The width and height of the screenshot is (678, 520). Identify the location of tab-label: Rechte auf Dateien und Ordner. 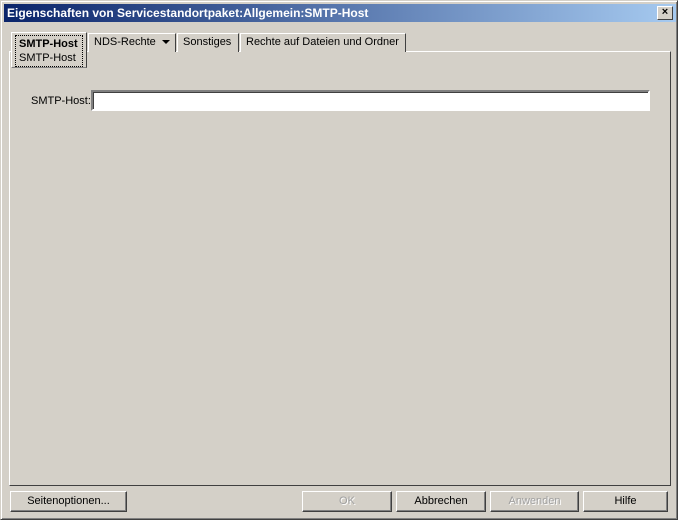
(322, 42).